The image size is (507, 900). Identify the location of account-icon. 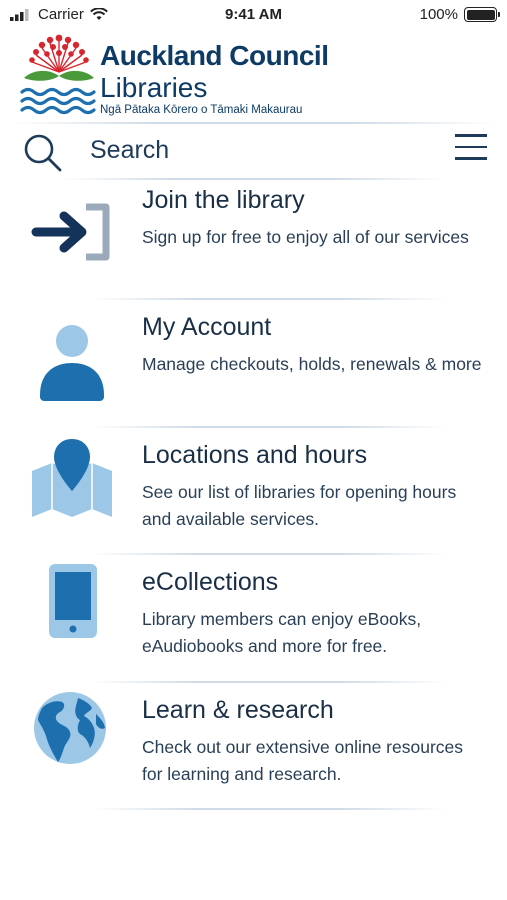
(72, 363).